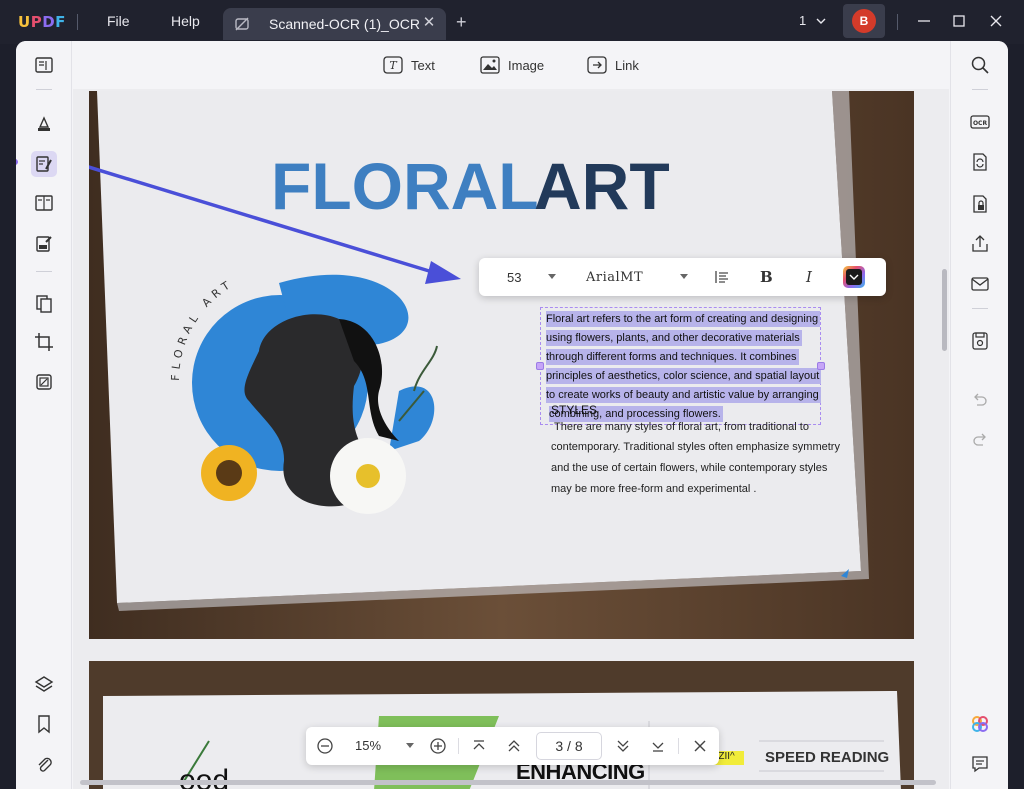 This screenshot has width=1024, height=789. What do you see at coordinates (429, 23) in the screenshot?
I see `tab-close-button: ✕` at bounding box center [429, 23].